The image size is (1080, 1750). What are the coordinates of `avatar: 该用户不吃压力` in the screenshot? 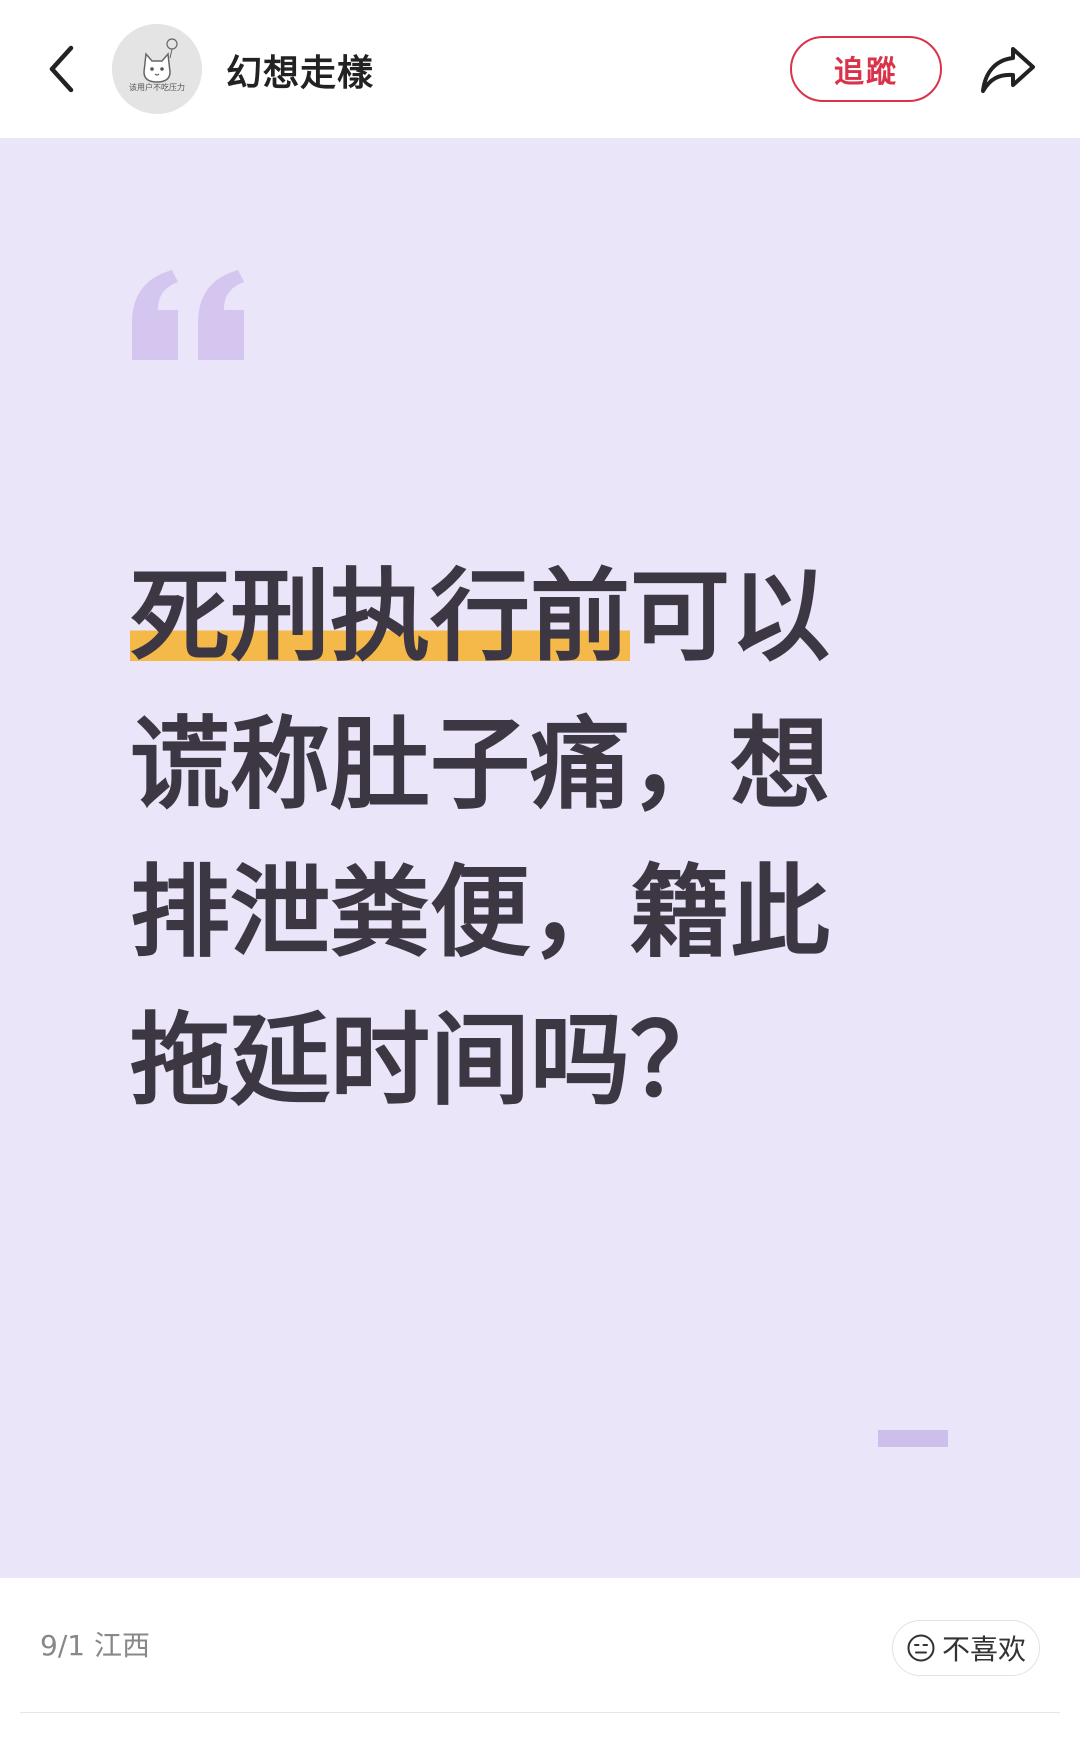 It's located at (157, 69).